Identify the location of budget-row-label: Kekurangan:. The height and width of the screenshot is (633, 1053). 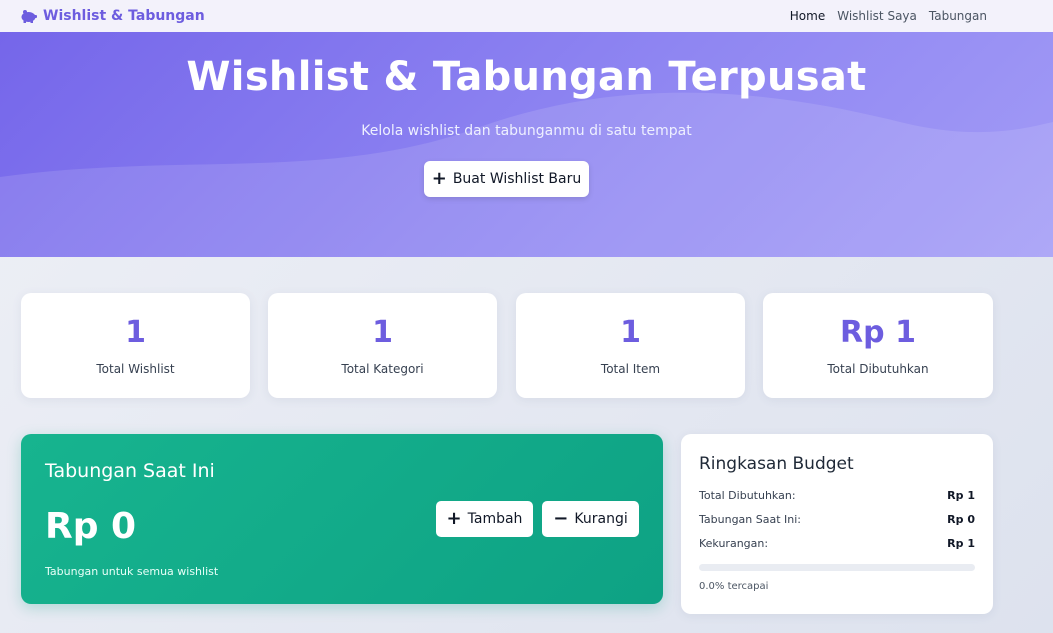
(734, 543).